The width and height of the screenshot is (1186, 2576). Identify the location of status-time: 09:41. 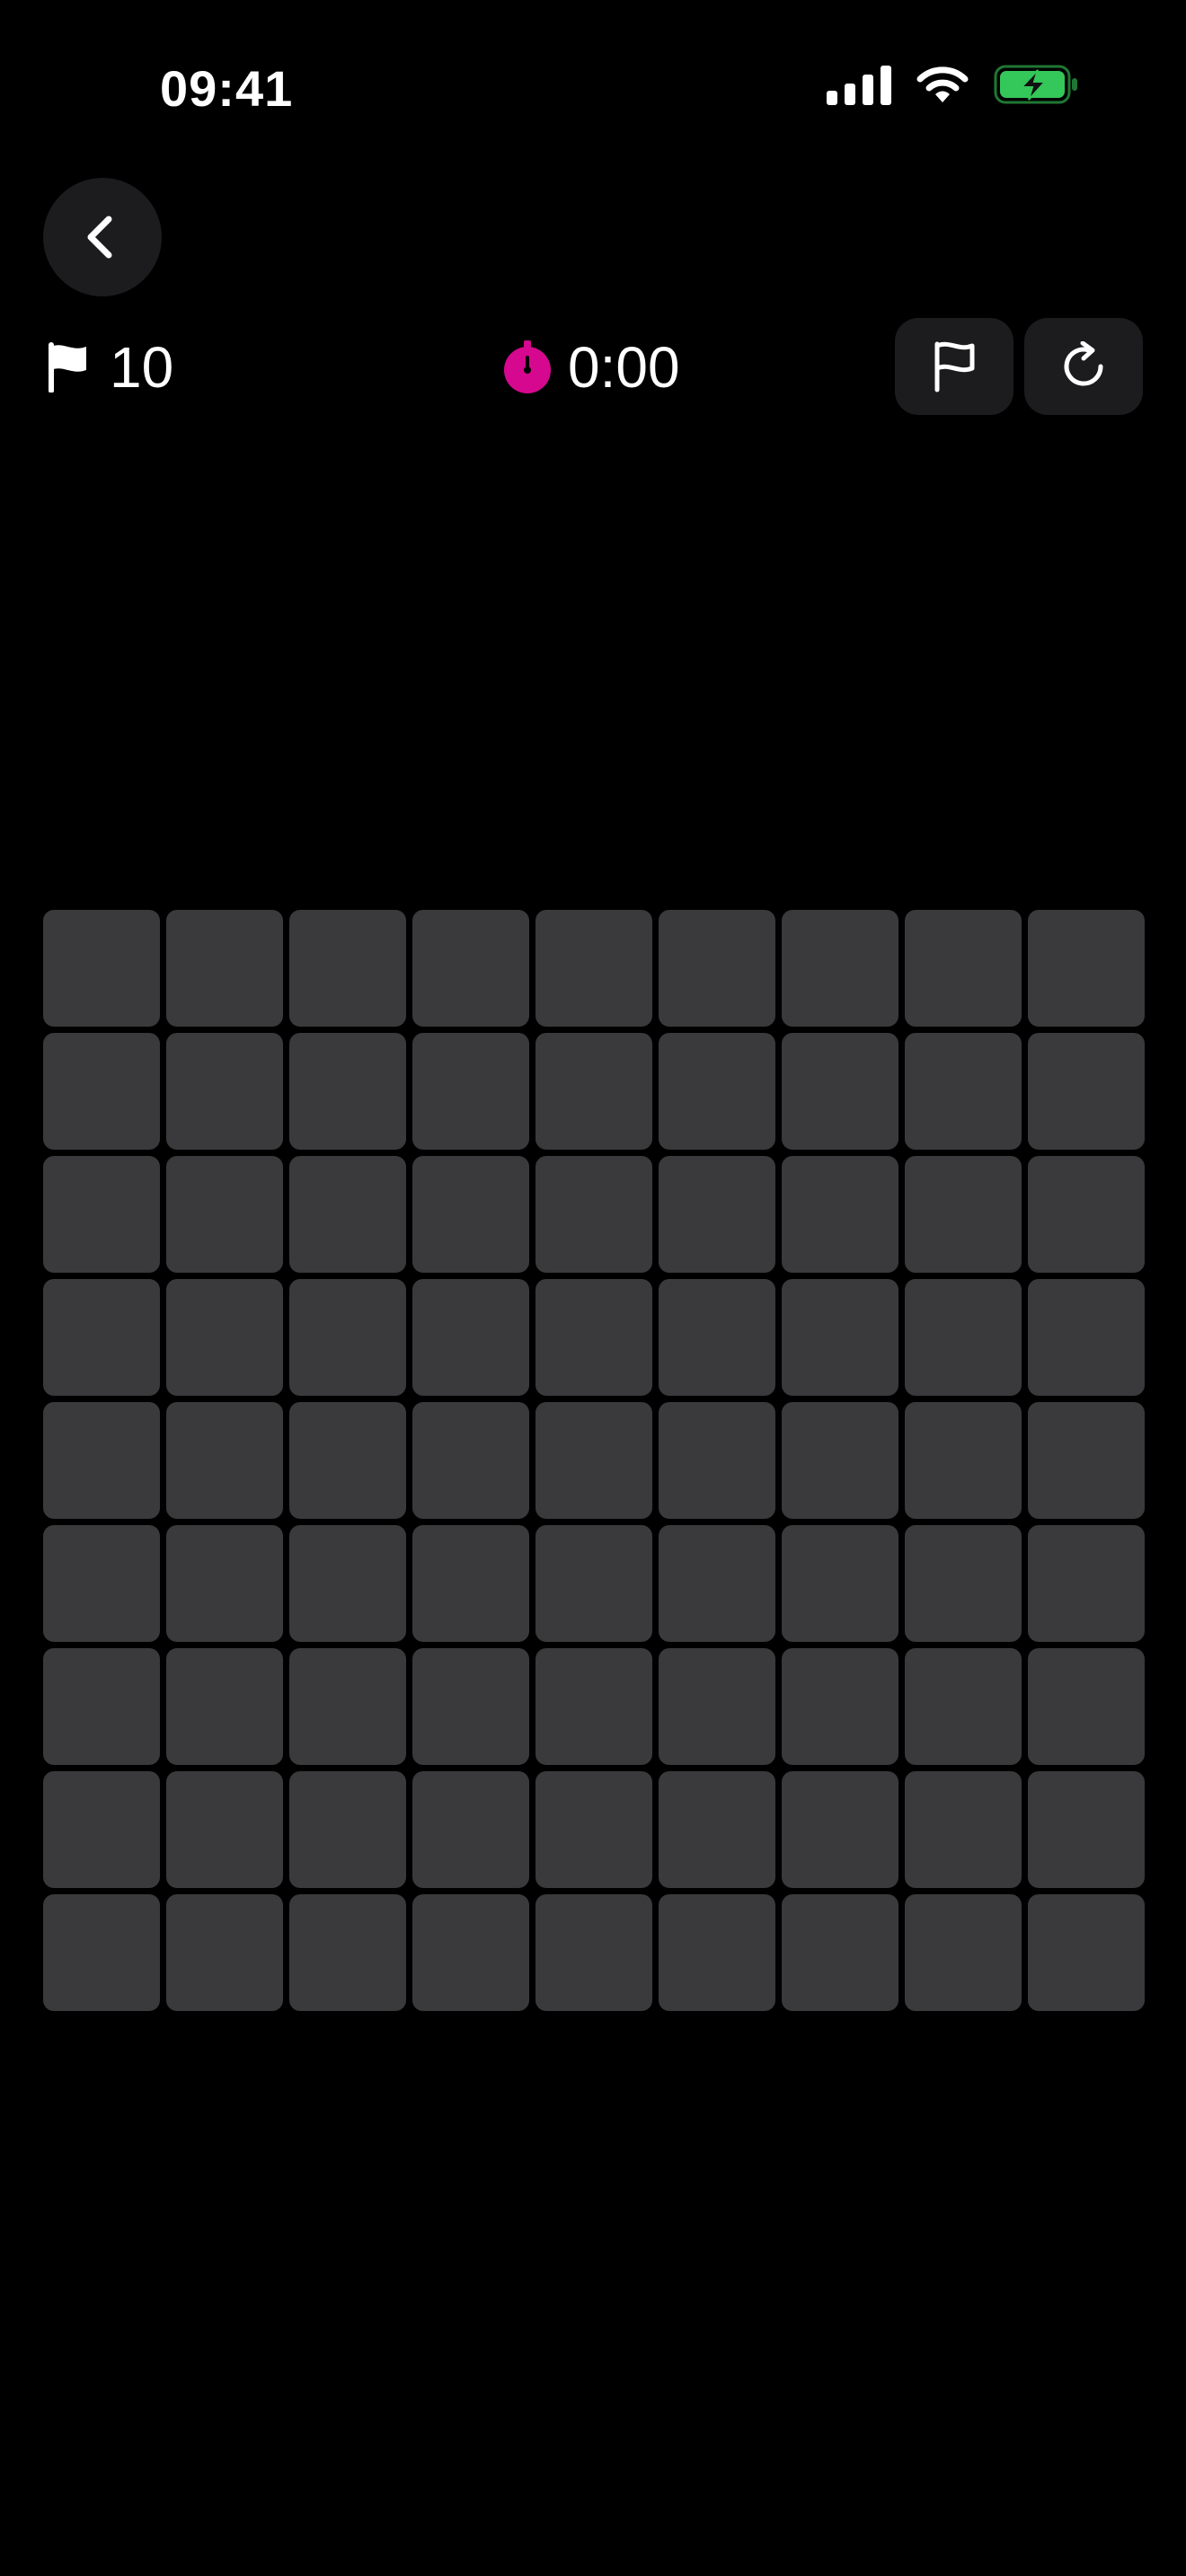
(227, 88).